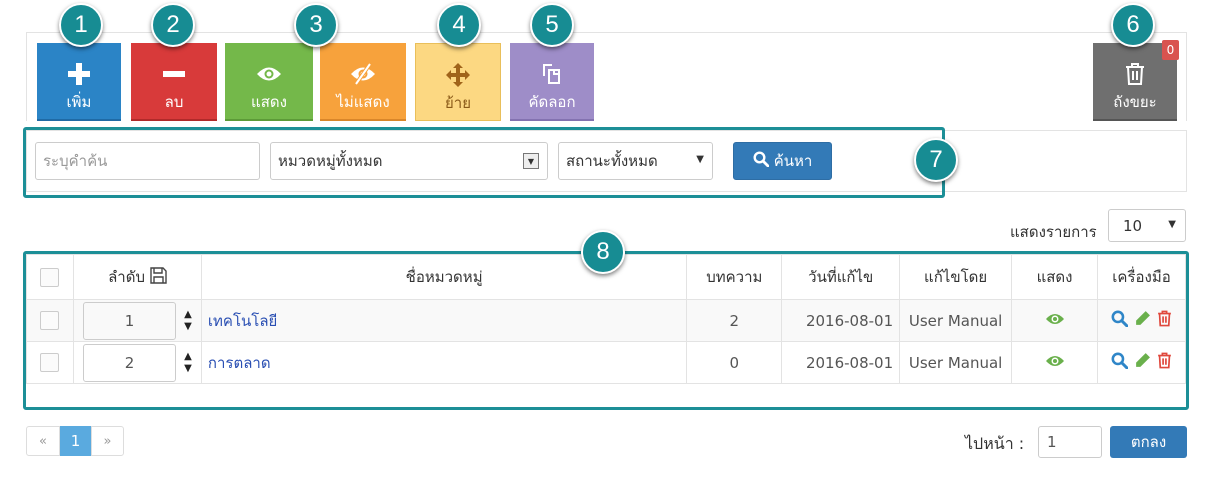 The height and width of the screenshot is (485, 1213). I want to click on table-row: 2 ▲ ▼ การตลาด 0 2016-08-01 User Manual, so click(606, 362).